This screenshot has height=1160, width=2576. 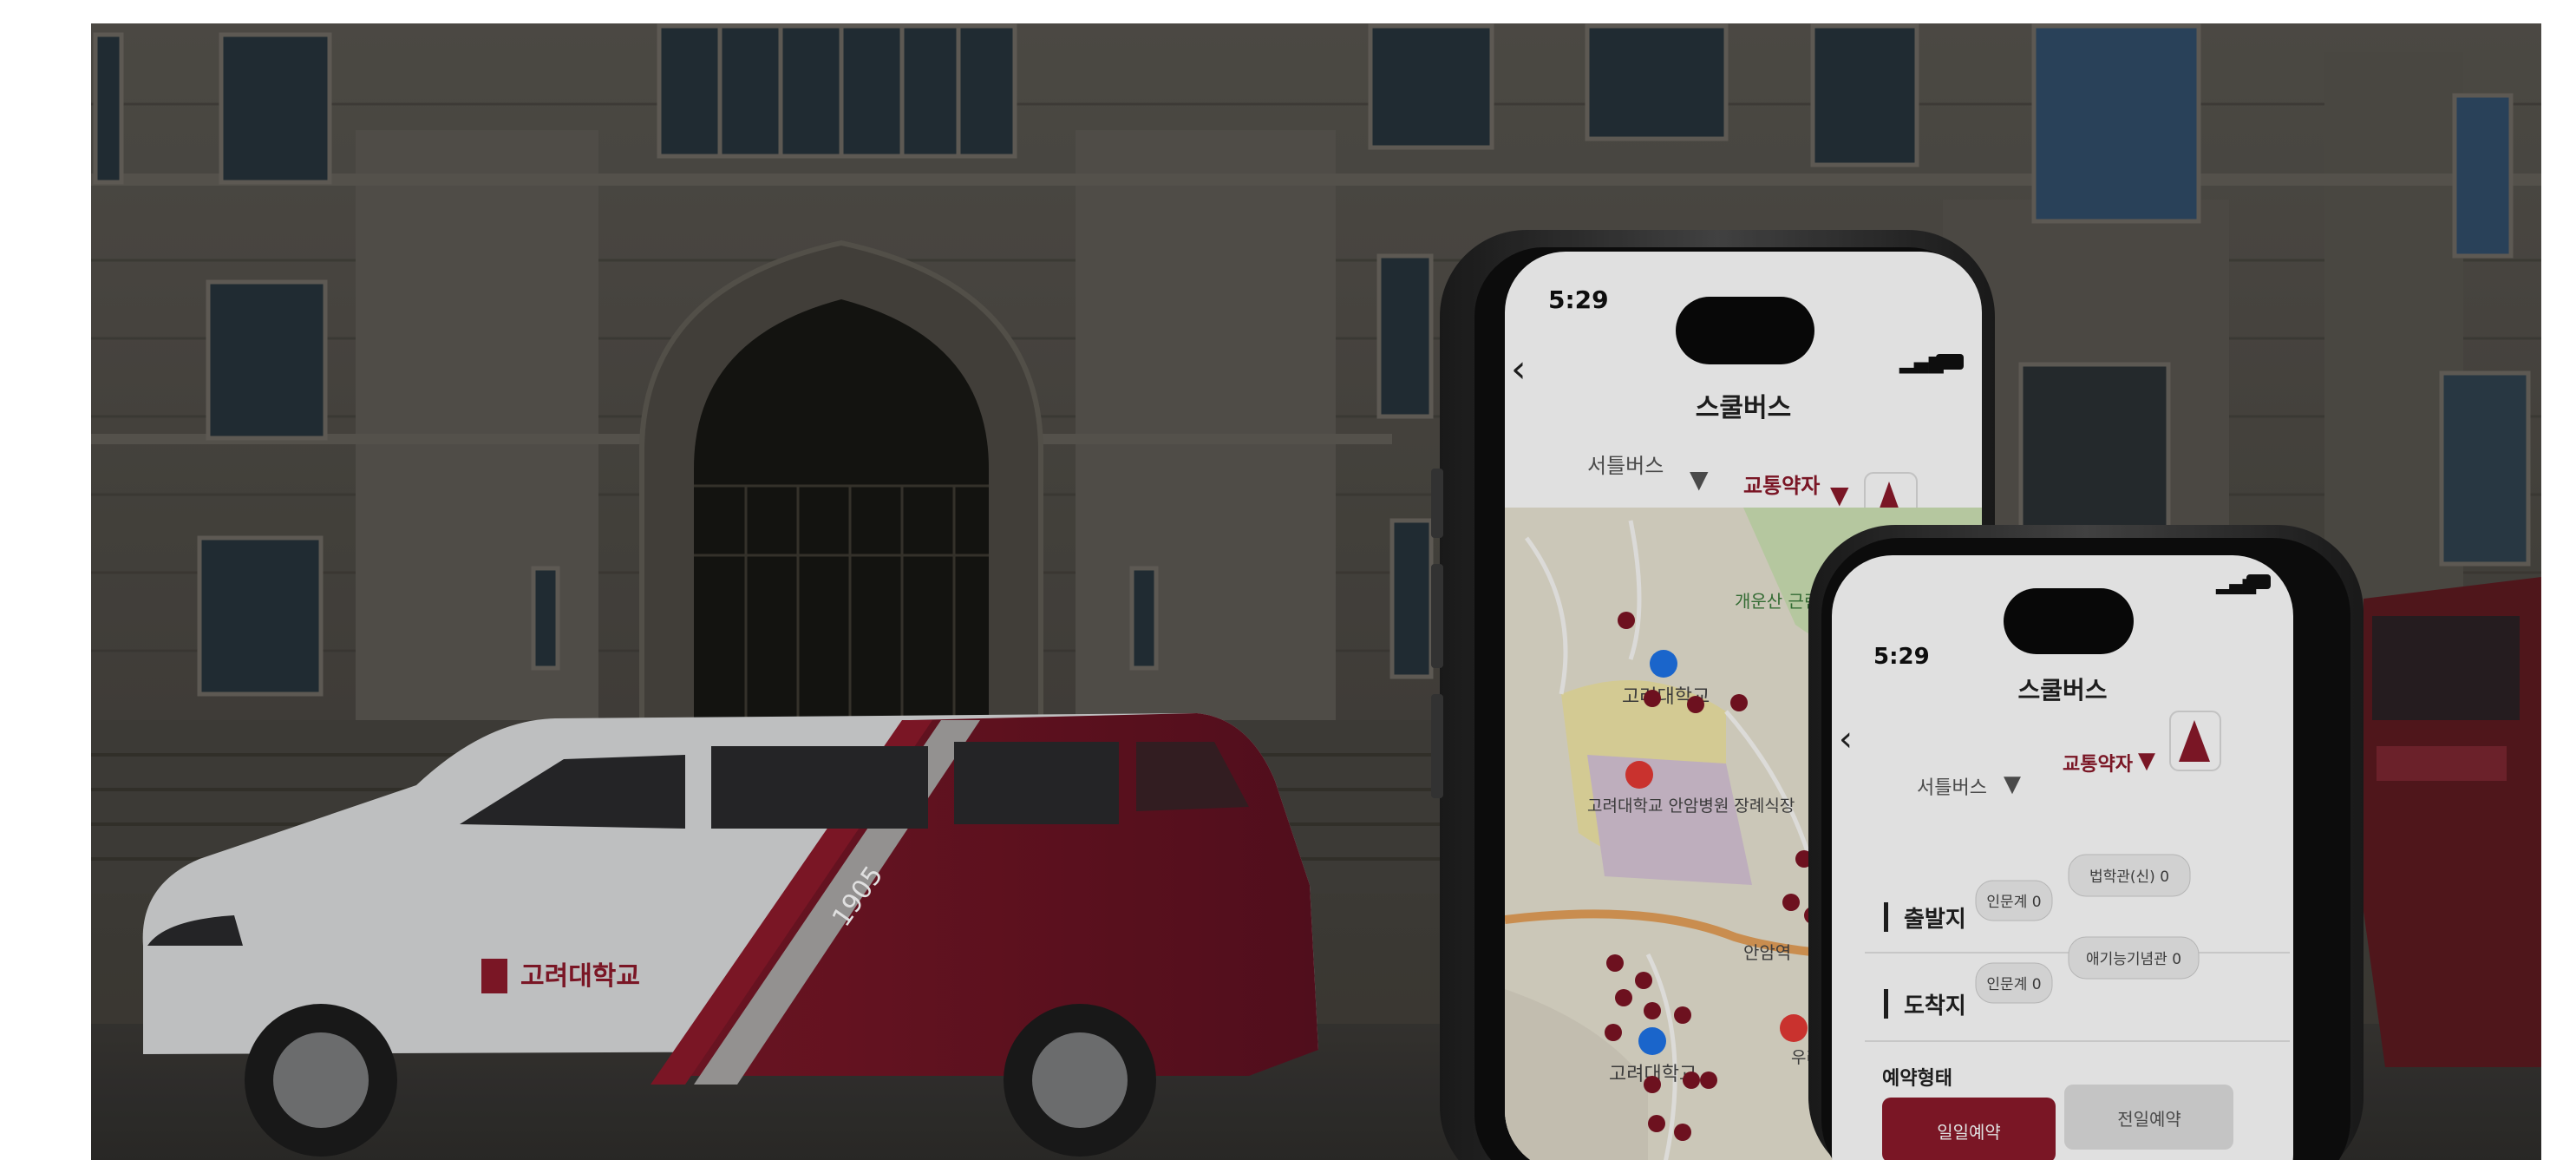 What do you see at coordinates (1901, 657) in the screenshot?
I see `phone-front-status-time: 5:29` at bounding box center [1901, 657].